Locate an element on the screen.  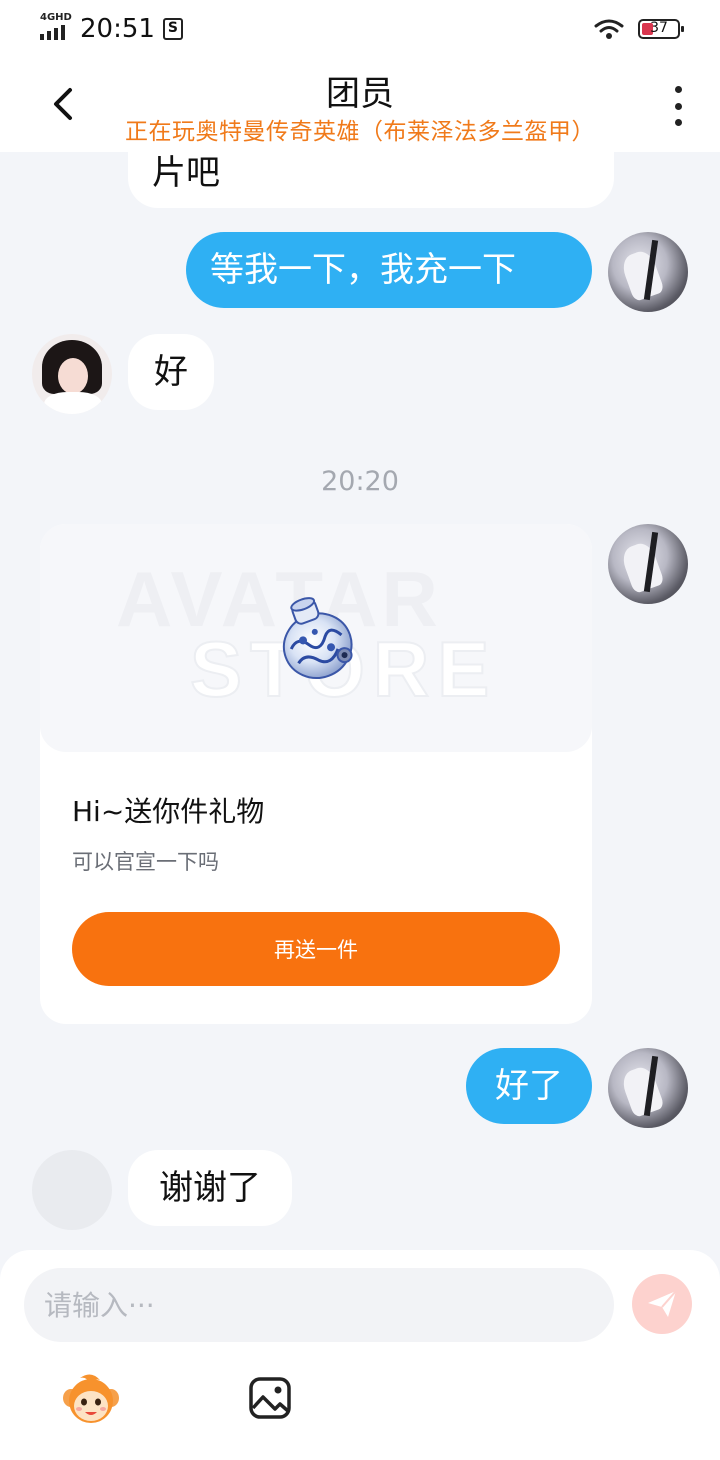
battery-icon: 37 is located at coordinates (661, 29).